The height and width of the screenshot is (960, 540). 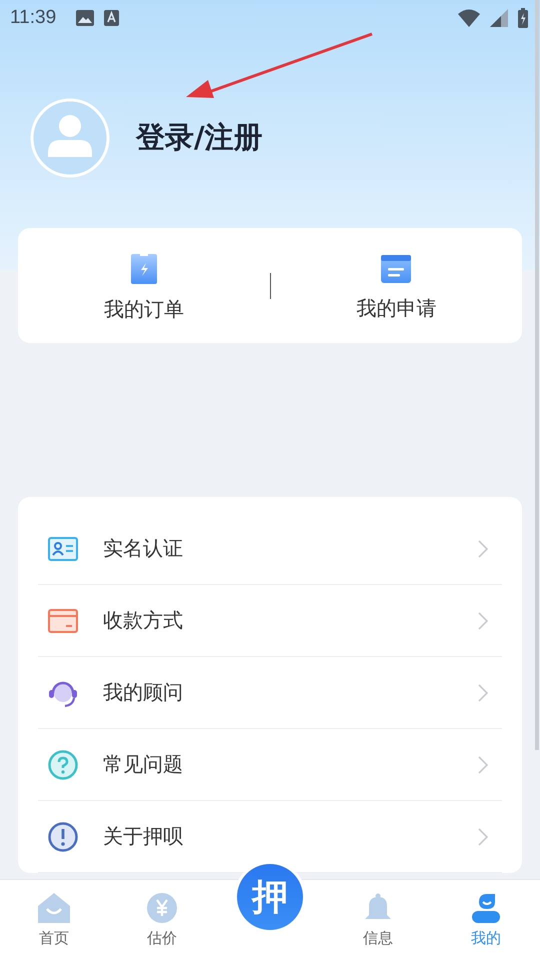 I want to click on image-icon, so click(x=85, y=18).